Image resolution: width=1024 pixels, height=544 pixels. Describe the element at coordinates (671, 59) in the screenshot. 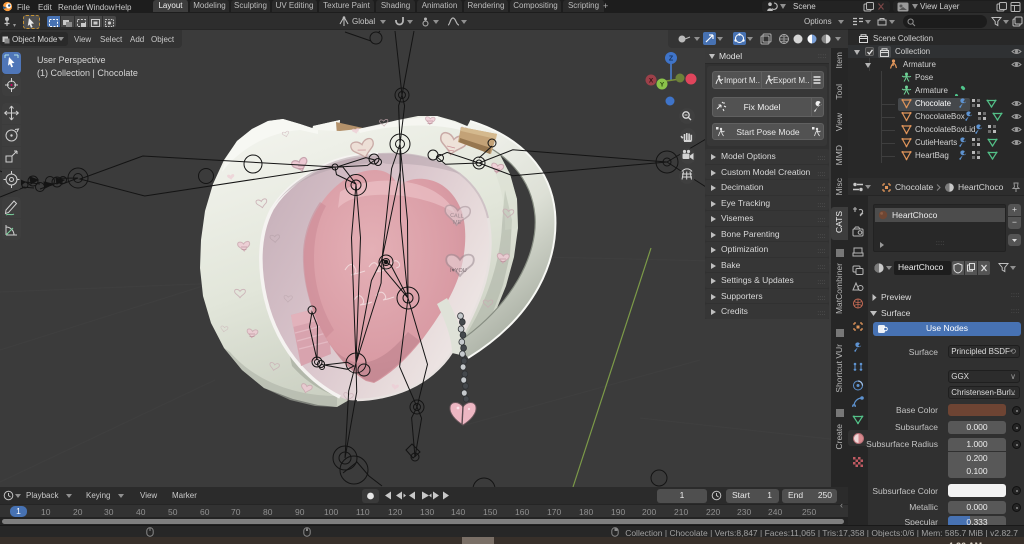

I see `svg-text: Z` at that location.